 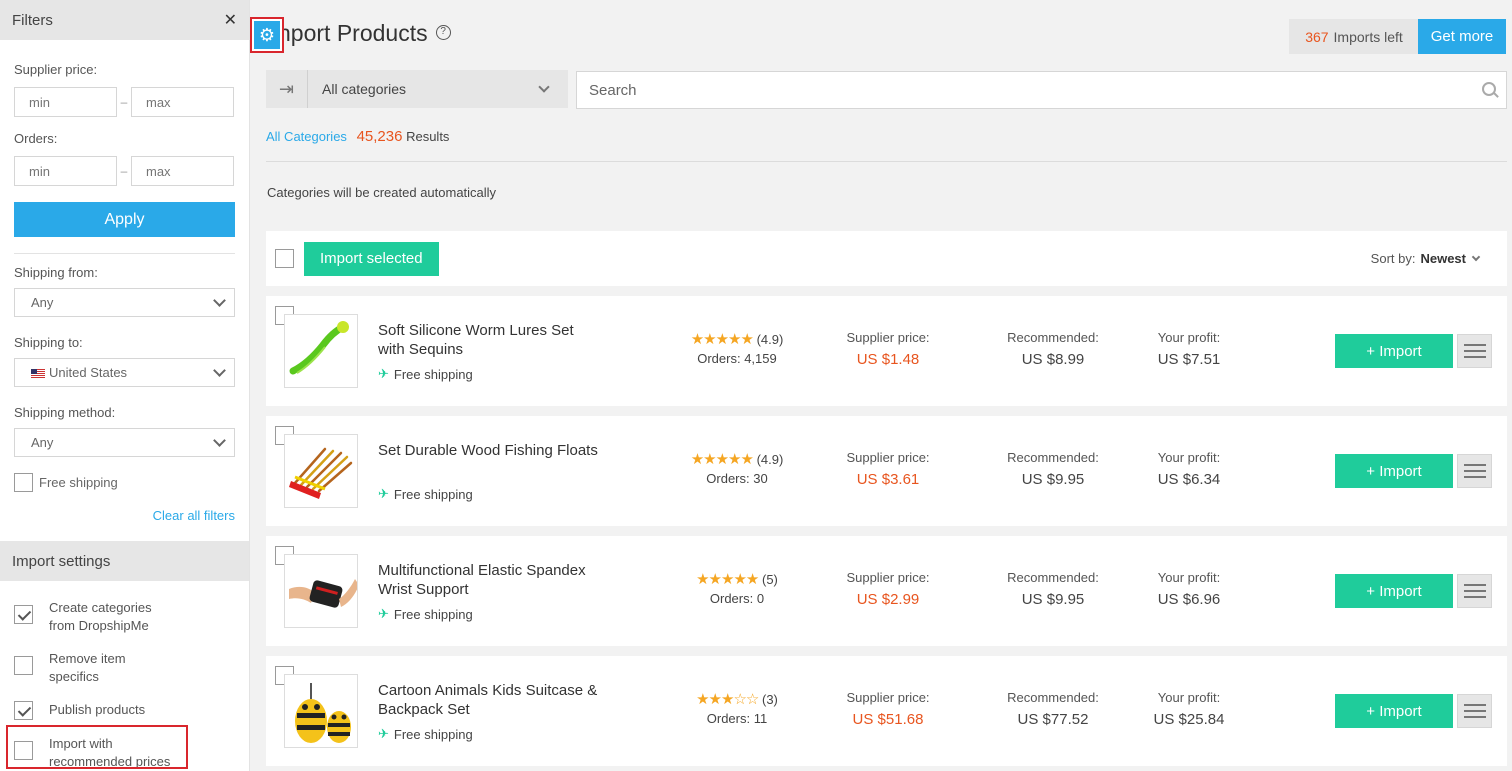 I want to click on star-icon: ★★★★★, so click(x=722, y=339).